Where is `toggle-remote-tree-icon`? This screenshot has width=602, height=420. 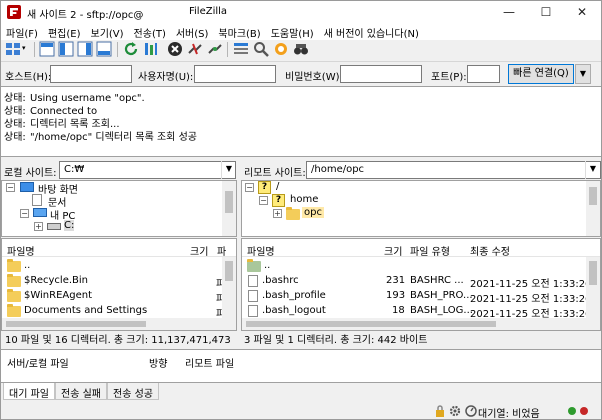 toggle-remote-tree-icon is located at coordinates (85, 49).